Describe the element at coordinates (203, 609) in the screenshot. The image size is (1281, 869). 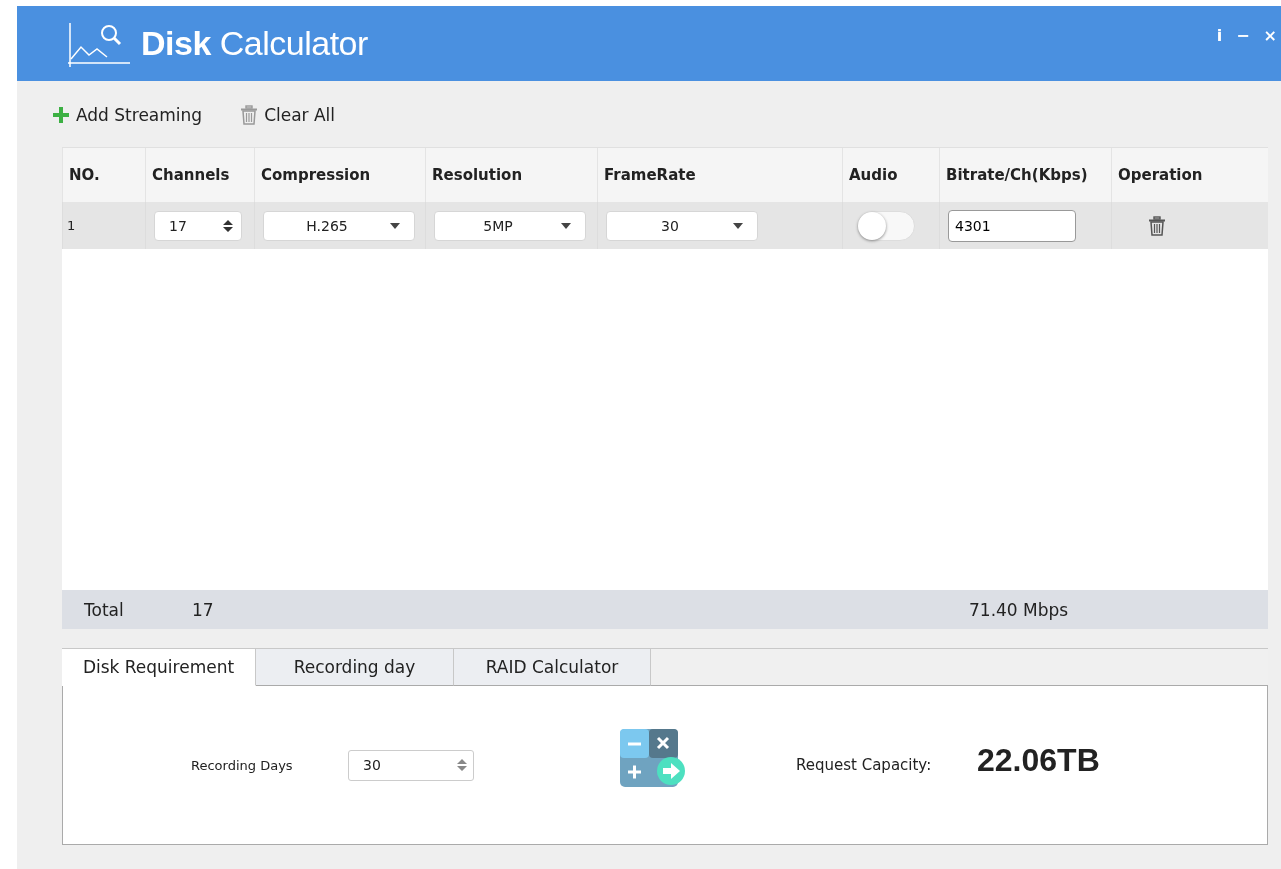
I see `total-channels: 17` at that location.